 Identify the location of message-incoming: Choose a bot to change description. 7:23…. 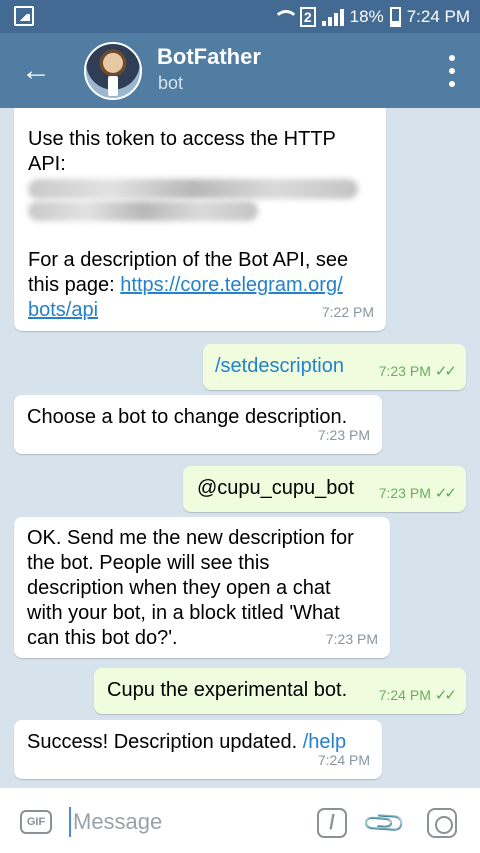
(198, 424).